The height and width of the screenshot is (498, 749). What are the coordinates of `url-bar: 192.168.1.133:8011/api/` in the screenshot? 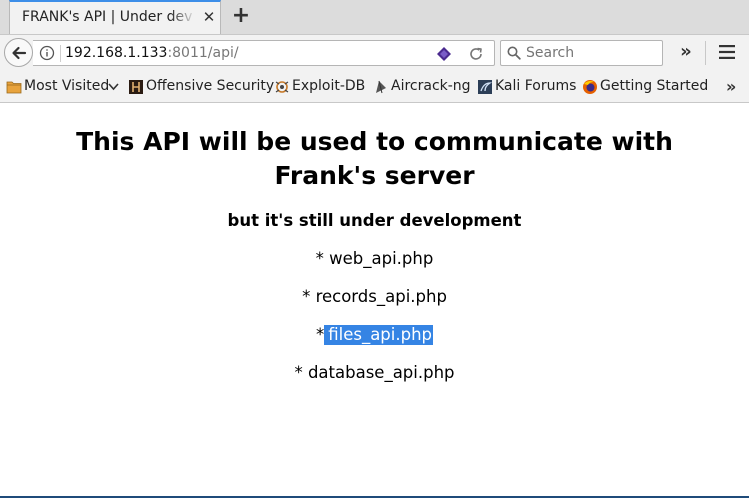 It's located at (264, 53).